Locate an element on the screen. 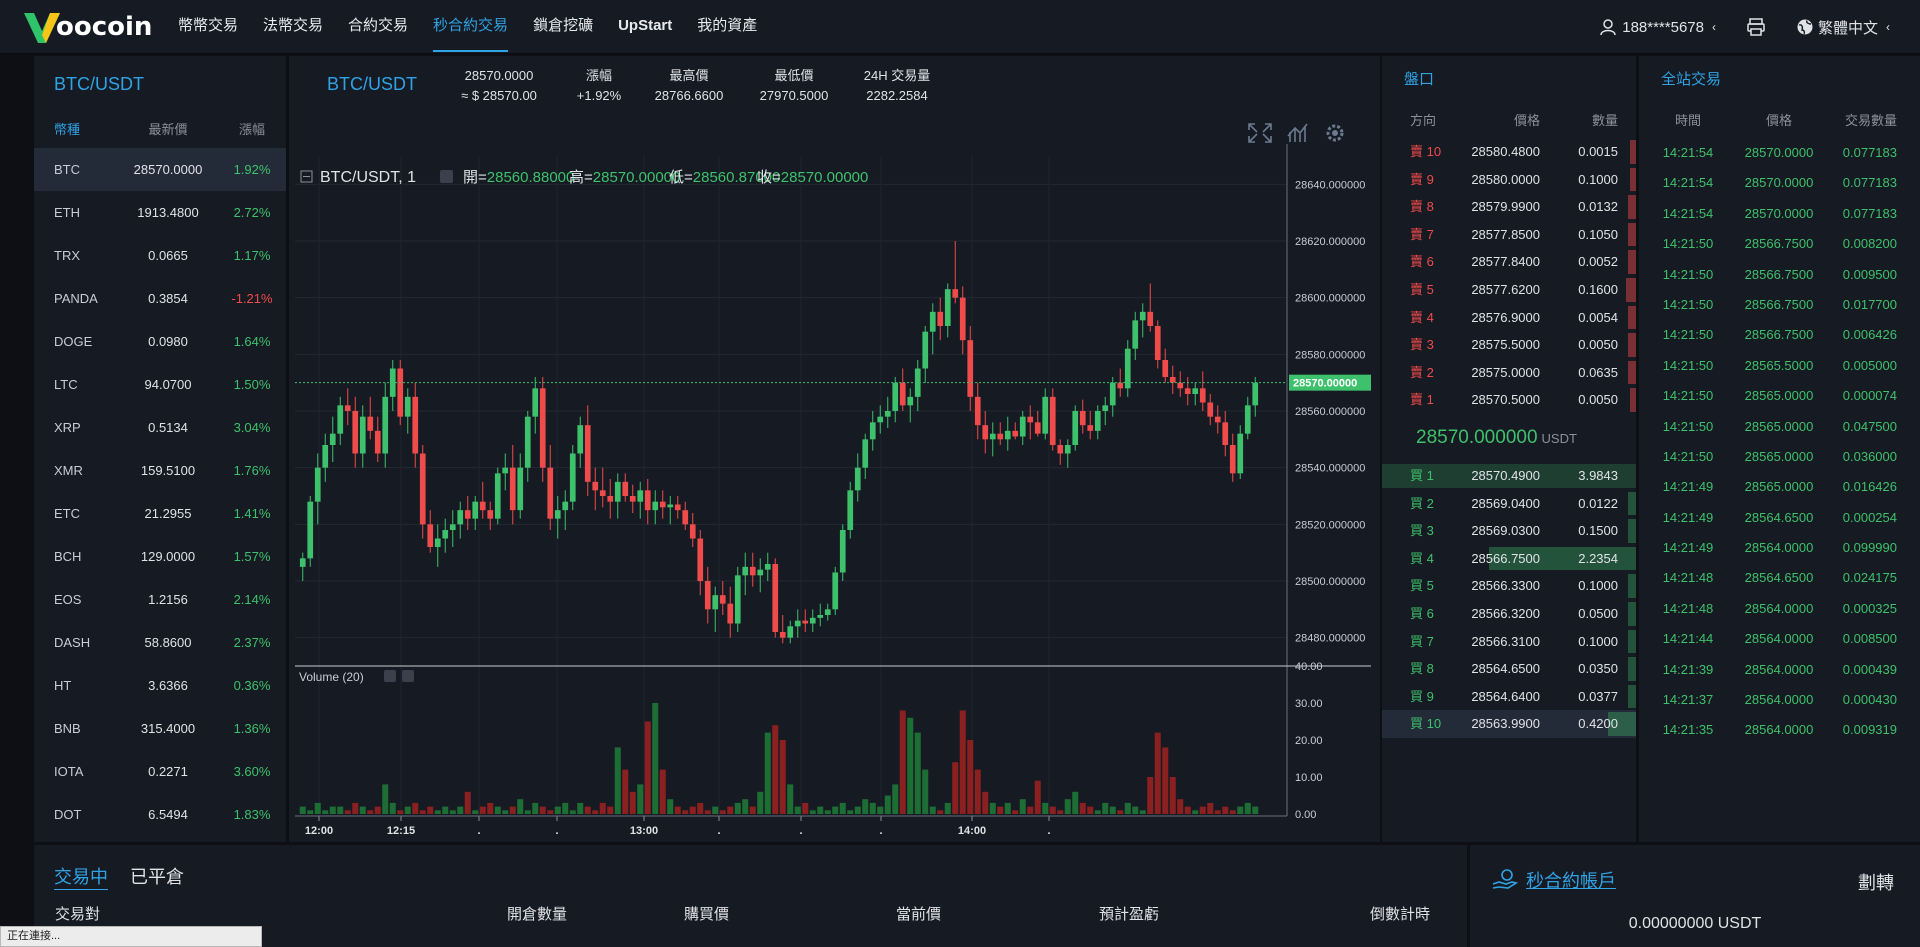 The height and width of the screenshot is (947, 1920). bid-row: 買 7 28566.3100 0.1000 is located at coordinates (1509, 642).